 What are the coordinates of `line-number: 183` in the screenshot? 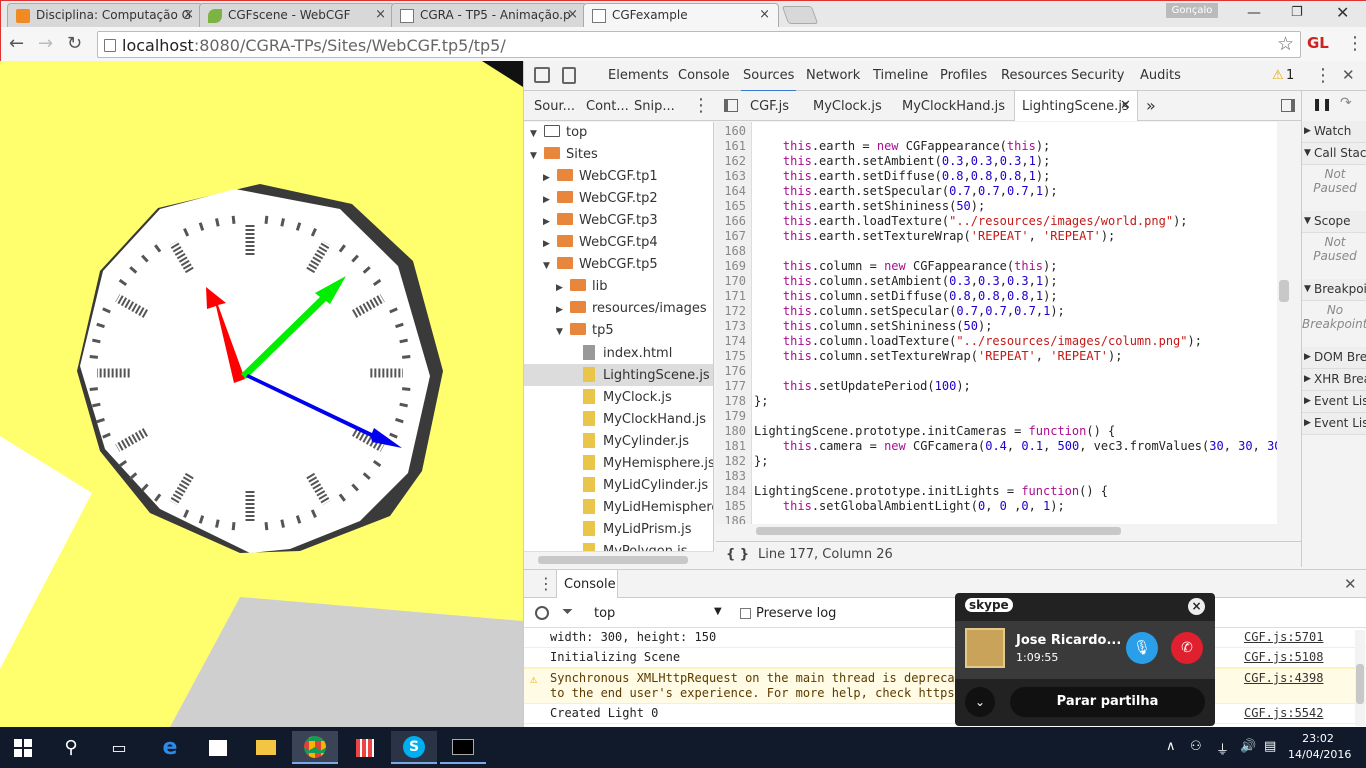 It's located at (731, 476).